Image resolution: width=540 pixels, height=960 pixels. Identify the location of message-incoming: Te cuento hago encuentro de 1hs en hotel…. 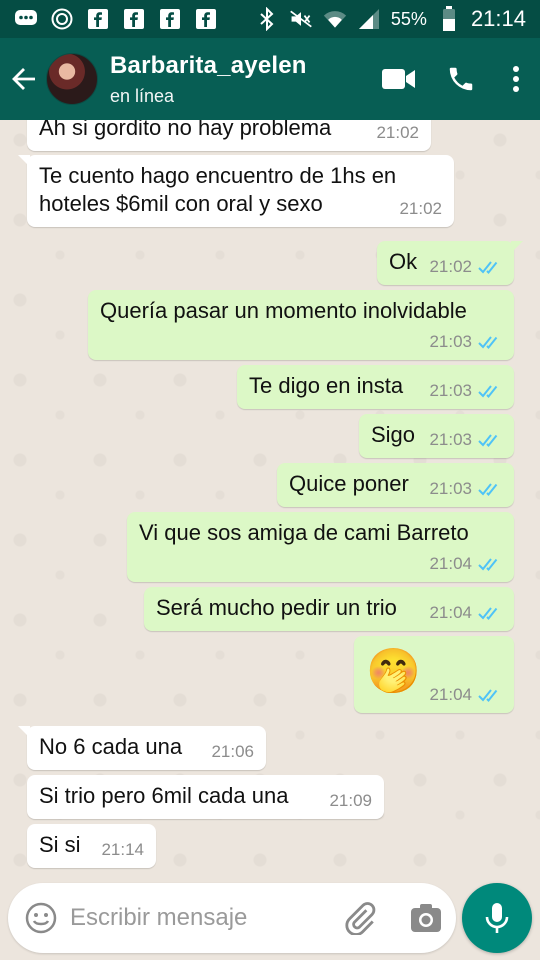
(236, 191).